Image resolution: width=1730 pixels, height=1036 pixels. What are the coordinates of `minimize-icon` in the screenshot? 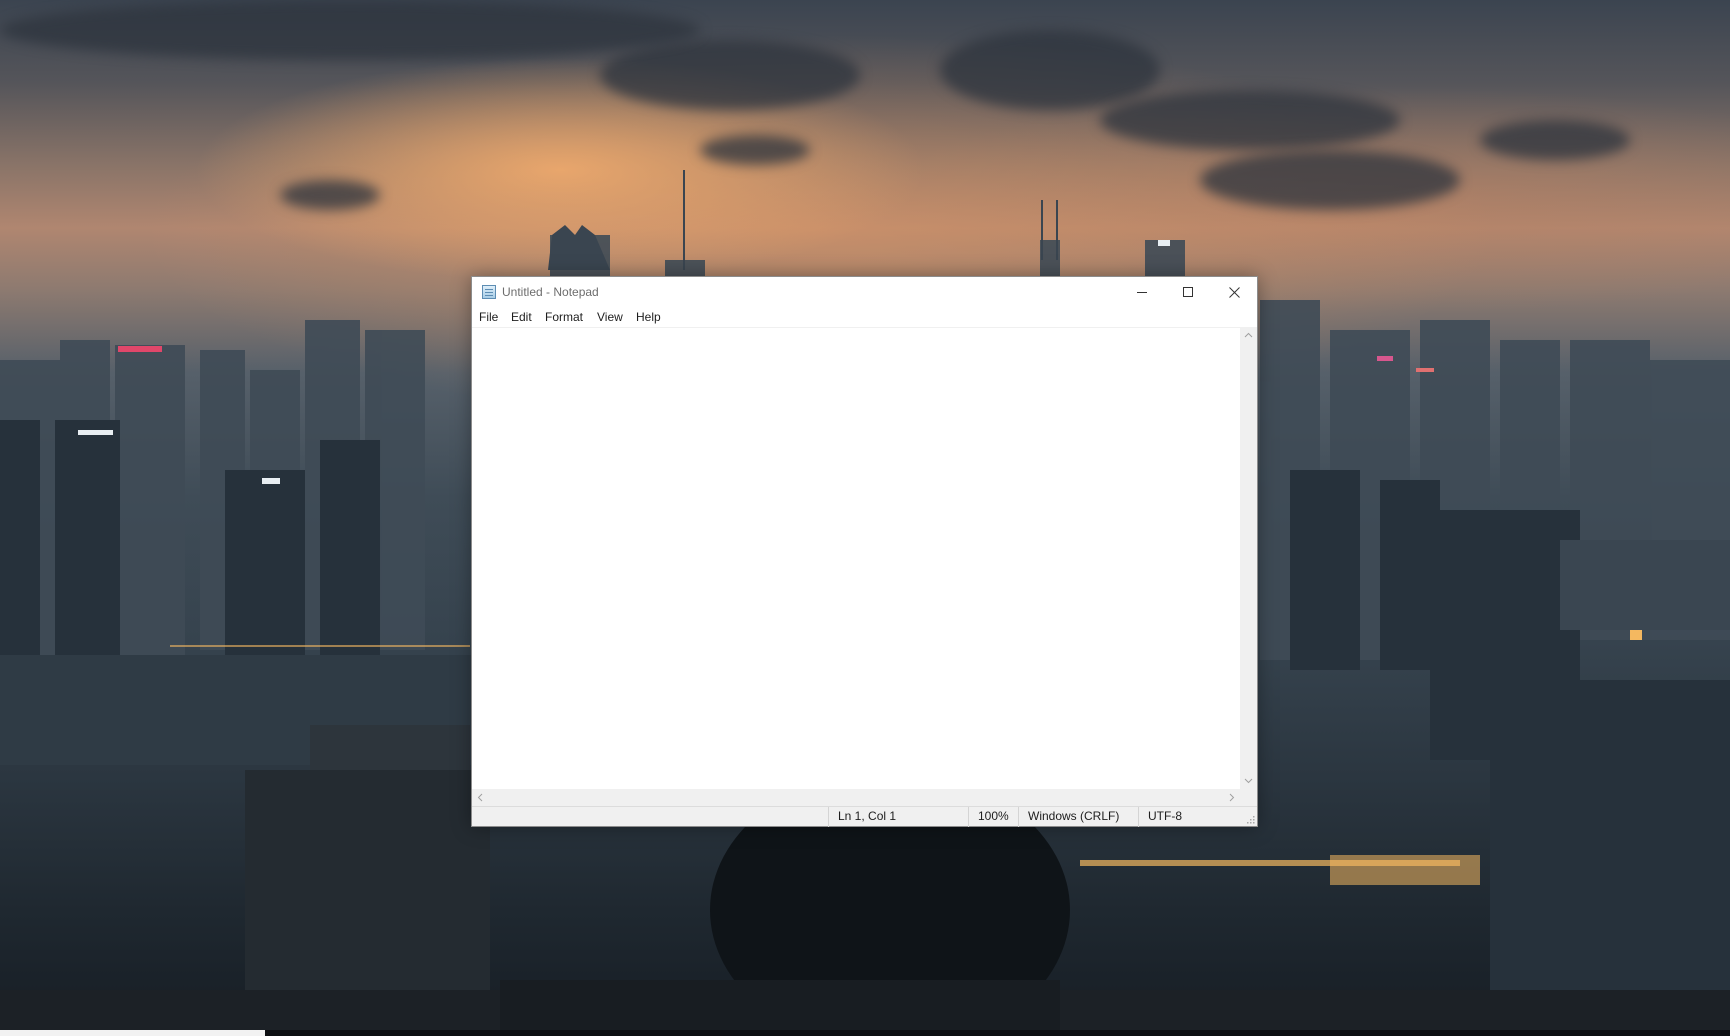 It's located at (1142, 292).